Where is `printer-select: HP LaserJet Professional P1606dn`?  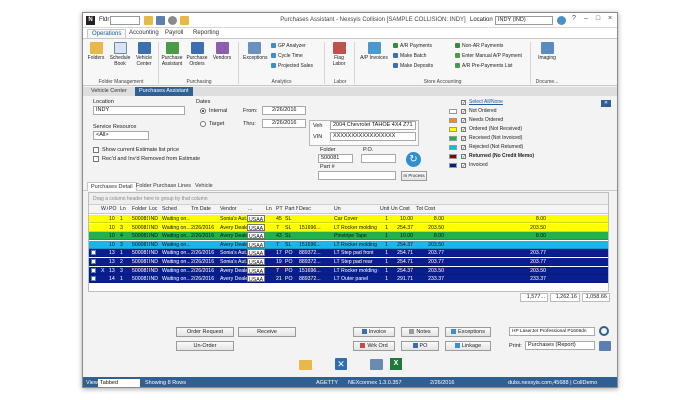 printer-select: HP LaserJet Professional P1606dn is located at coordinates (552, 331).